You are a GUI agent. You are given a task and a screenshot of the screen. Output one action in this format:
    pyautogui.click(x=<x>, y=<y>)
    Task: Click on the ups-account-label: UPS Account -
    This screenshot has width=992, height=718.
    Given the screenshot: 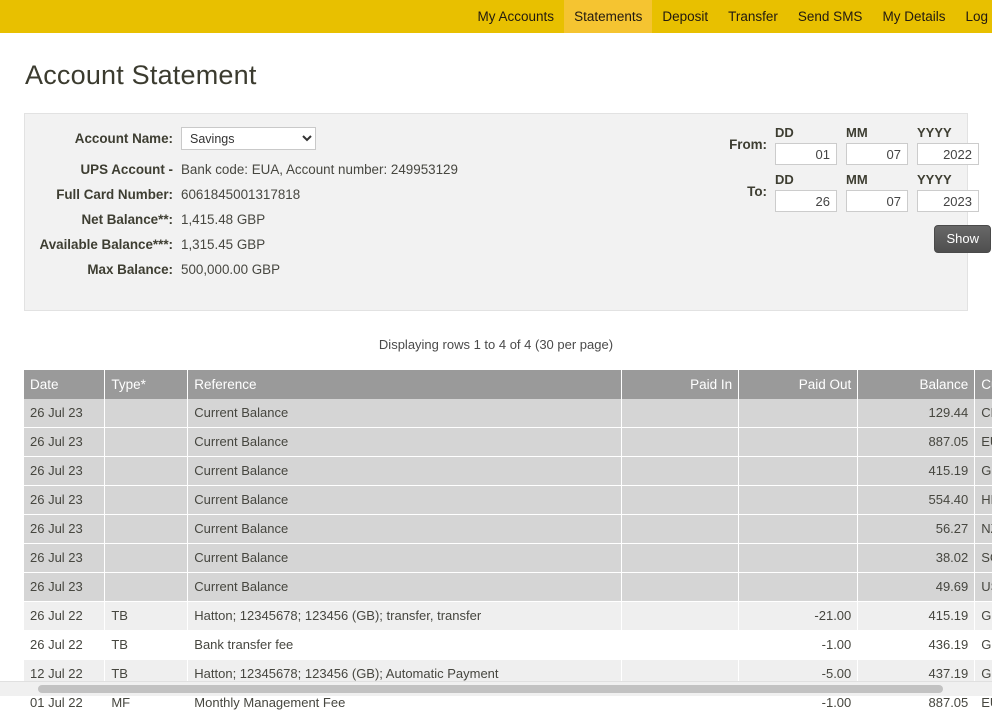 What is the action you would take?
    pyautogui.click(x=127, y=169)
    